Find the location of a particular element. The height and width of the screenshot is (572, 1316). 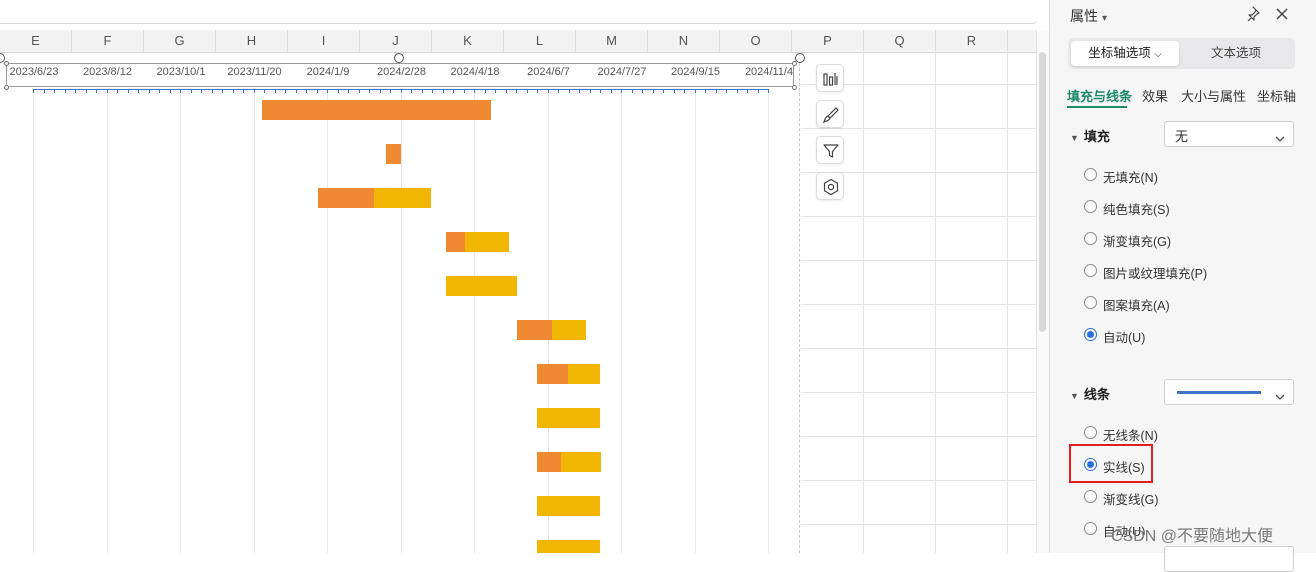

subtab-axis: 坐标轴 is located at coordinates (1276, 95).